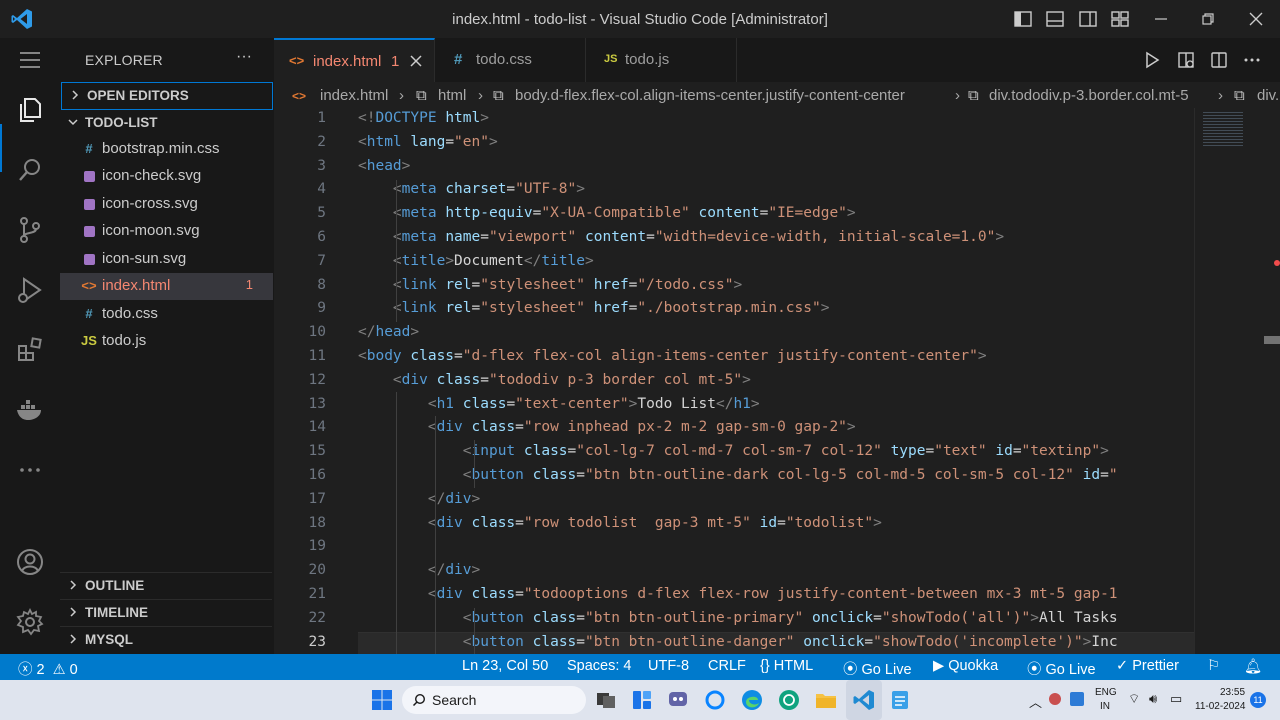 Image resolution: width=1280 pixels, height=720 pixels. Describe the element at coordinates (727, 666) in the screenshot. I see `end-of-line: CRLF` at that location.